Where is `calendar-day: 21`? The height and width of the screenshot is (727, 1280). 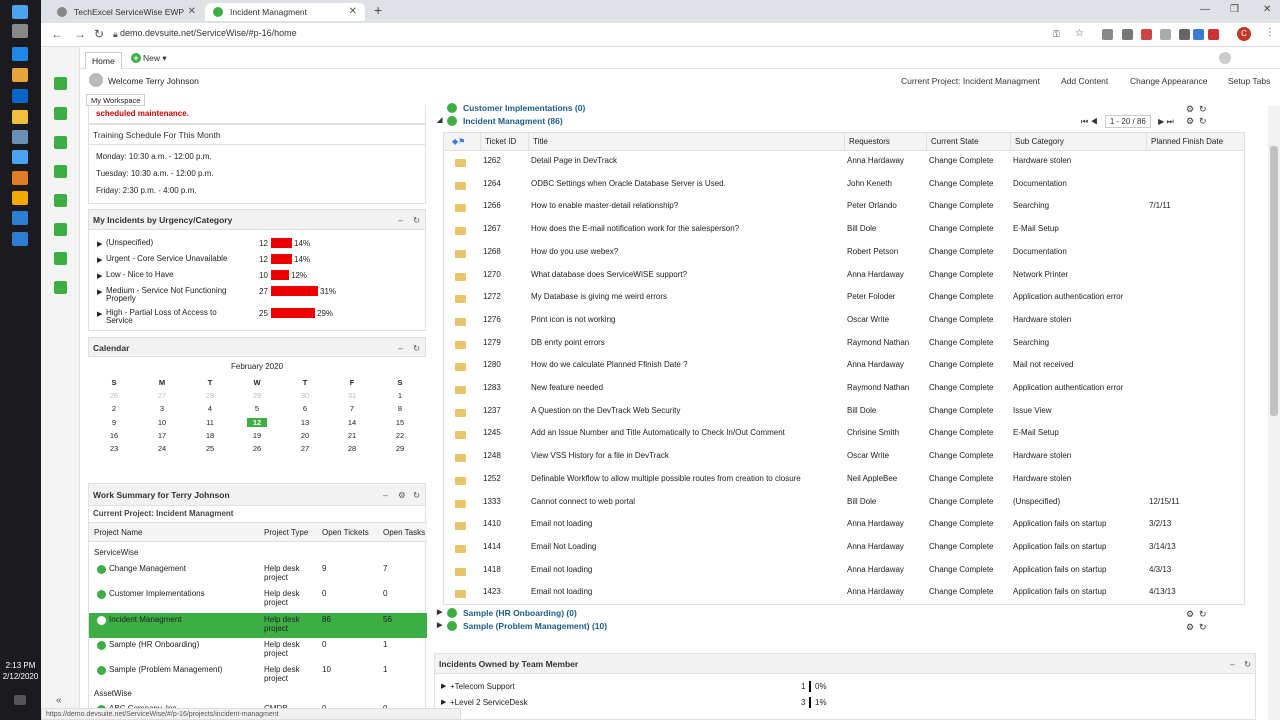
calendar-day: 21 is located at coordinates (352, 435).